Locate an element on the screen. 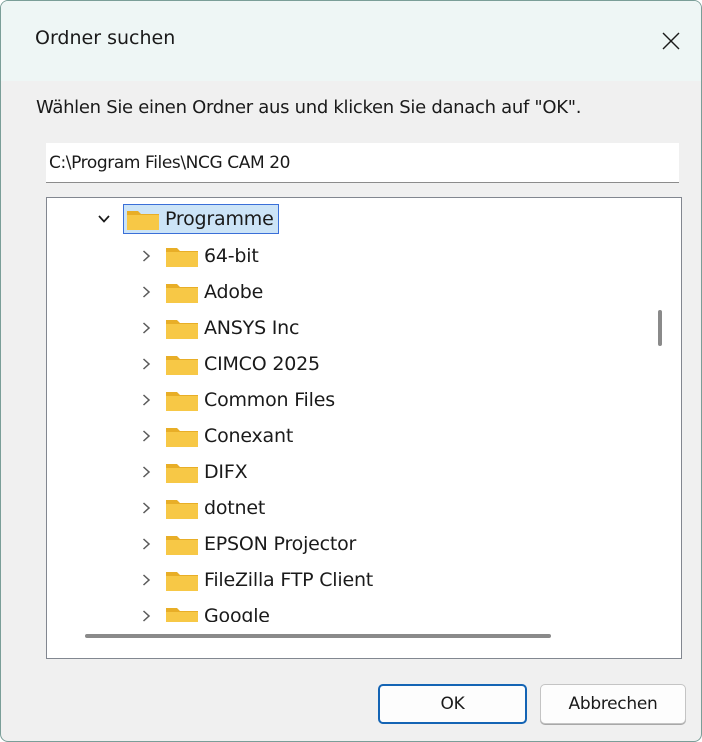  tree-item-label: ANSYS Inc is located at coordinates (252, 328).